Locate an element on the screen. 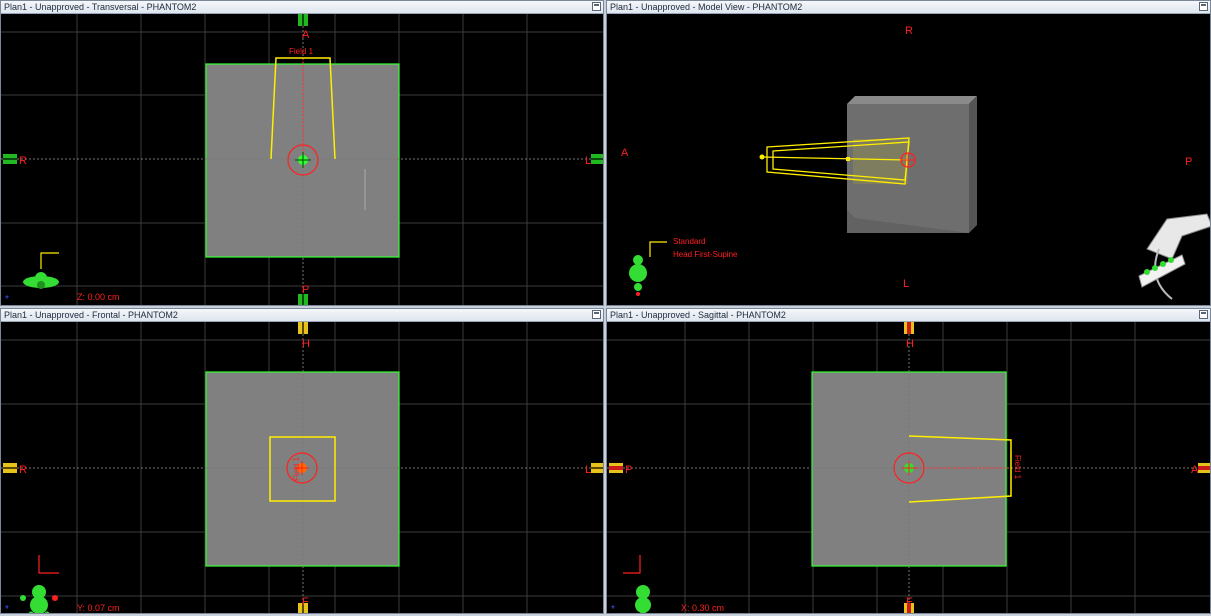 This screenshot has width=1211, height=616. orientation-label-bottom: P is located at coordinates (305, 290).